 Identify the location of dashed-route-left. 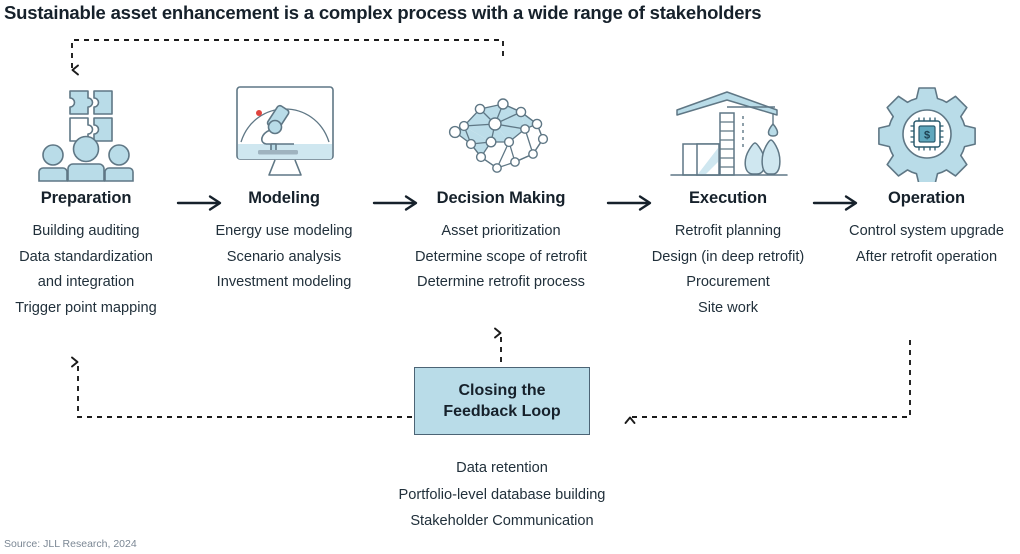
(241, 387).